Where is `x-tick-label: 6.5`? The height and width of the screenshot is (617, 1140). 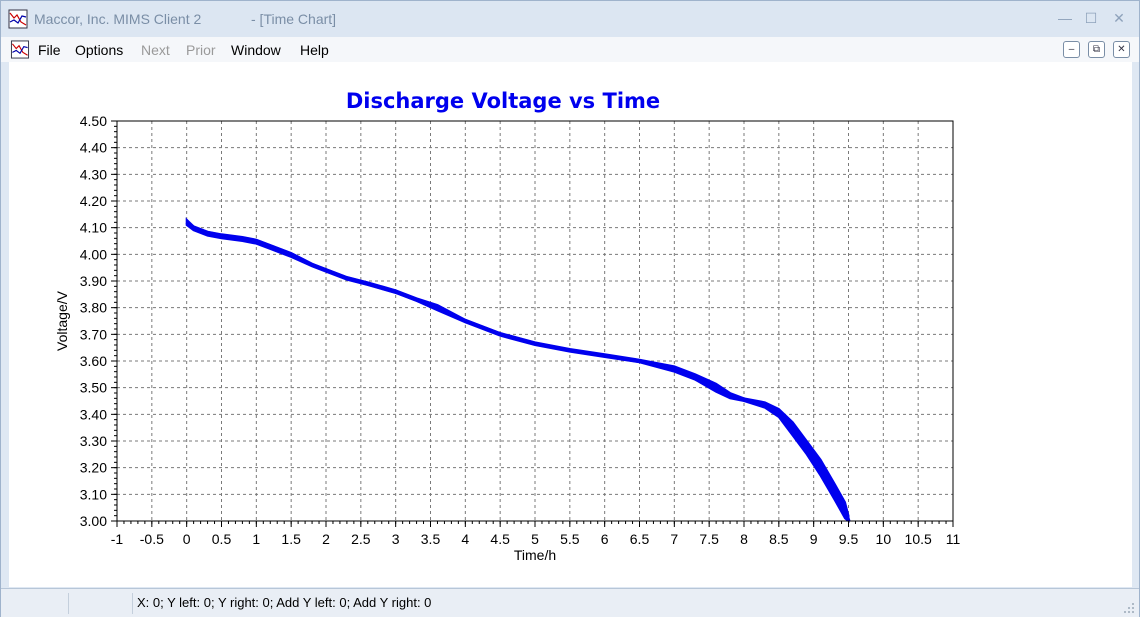
x-tick-label: 6.5 is located at coordinates (640, 539).